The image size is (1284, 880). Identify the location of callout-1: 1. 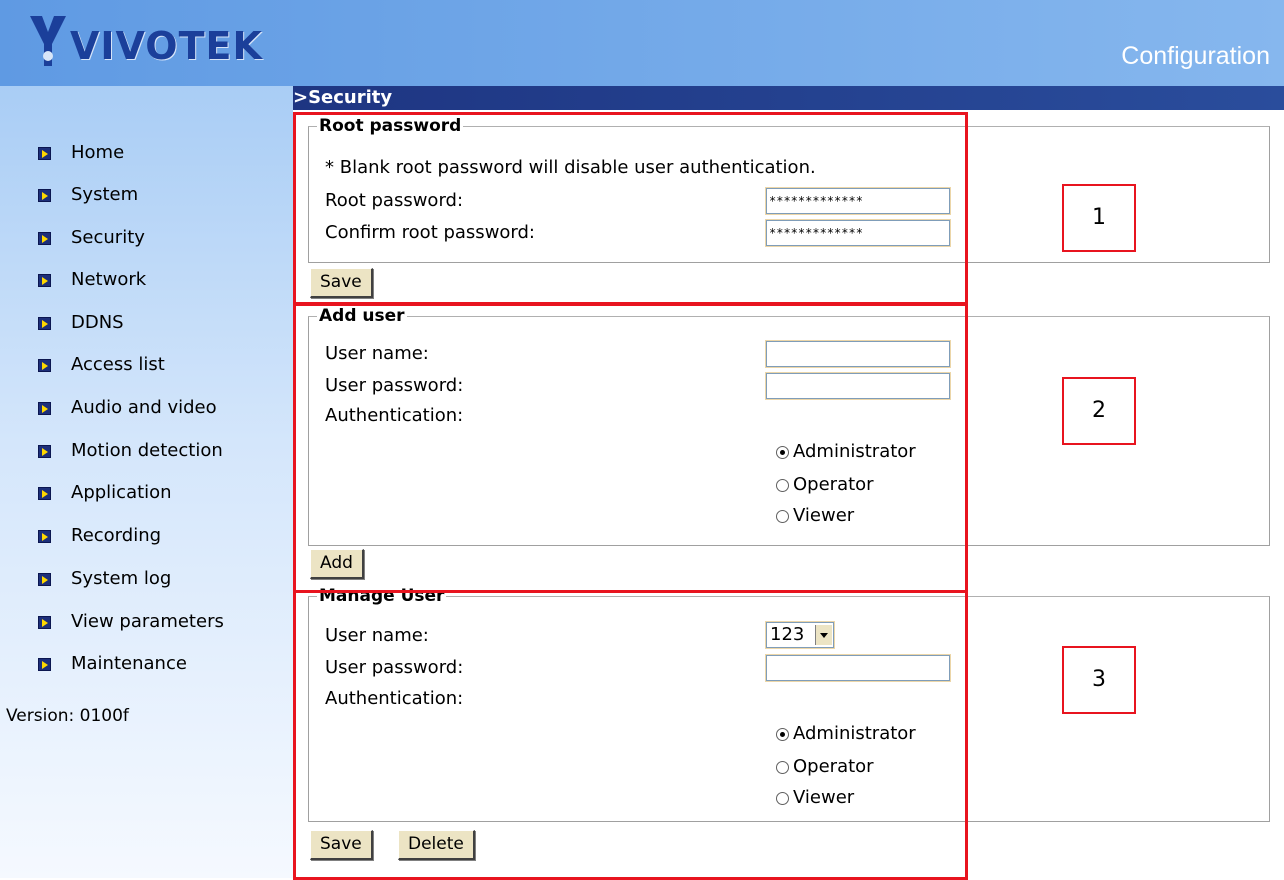
(1099, 218).